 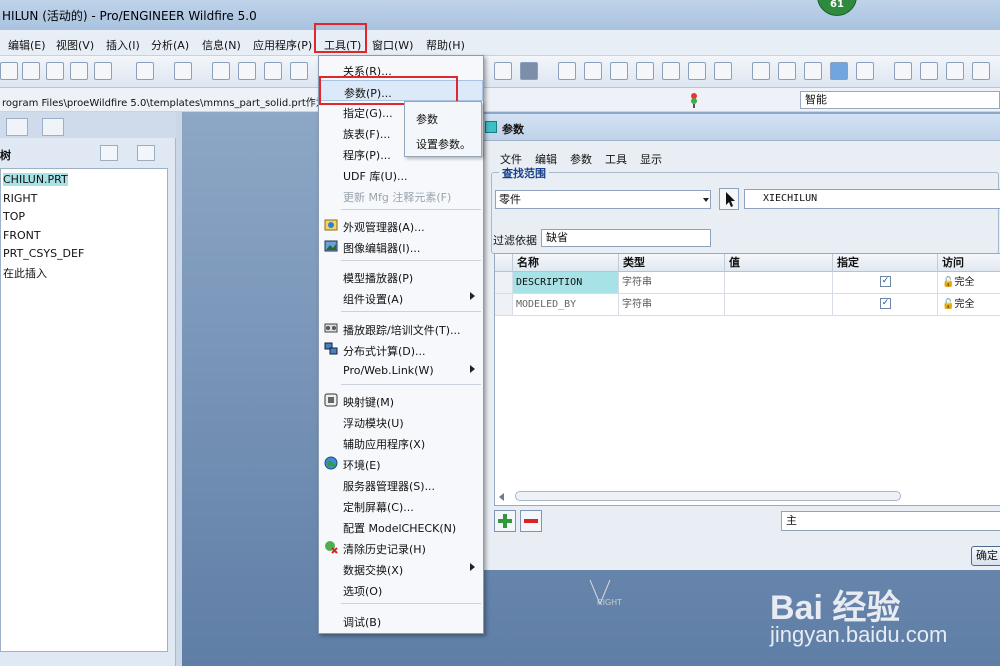 I want to click on paste-icon, so click(x=273, y=71).